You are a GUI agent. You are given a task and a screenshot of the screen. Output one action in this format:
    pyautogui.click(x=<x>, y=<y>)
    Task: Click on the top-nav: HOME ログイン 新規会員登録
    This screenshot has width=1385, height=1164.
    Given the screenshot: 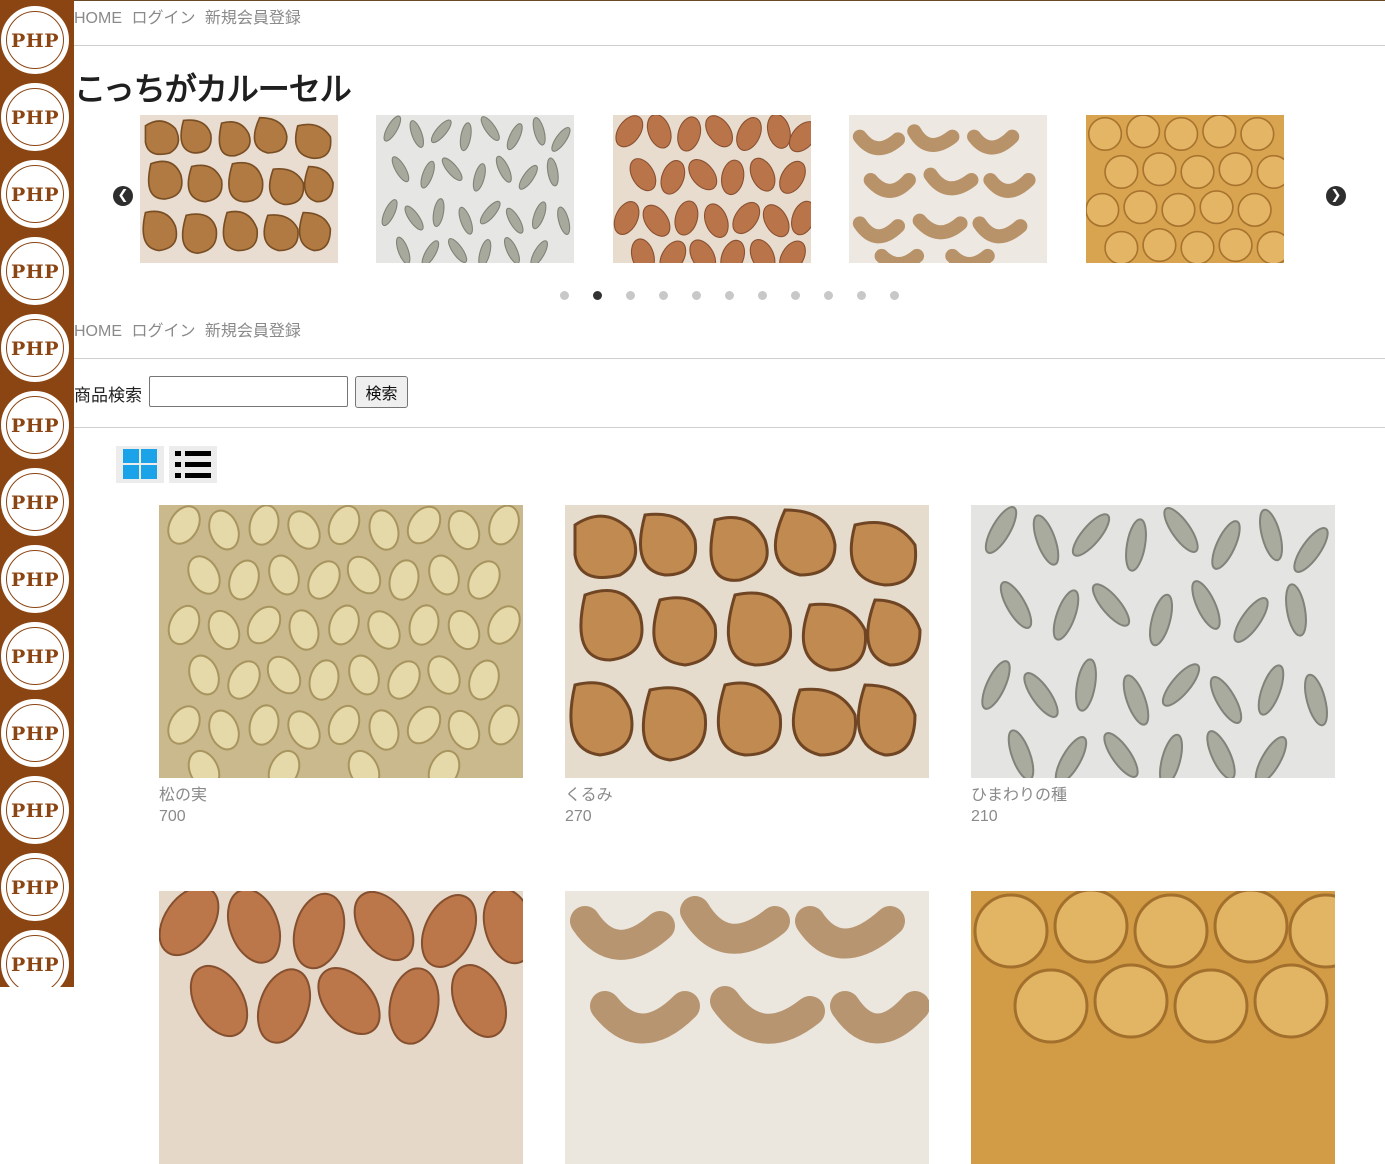 What is the action you would take?
    pyautogui.click(x=190, y=16)
    